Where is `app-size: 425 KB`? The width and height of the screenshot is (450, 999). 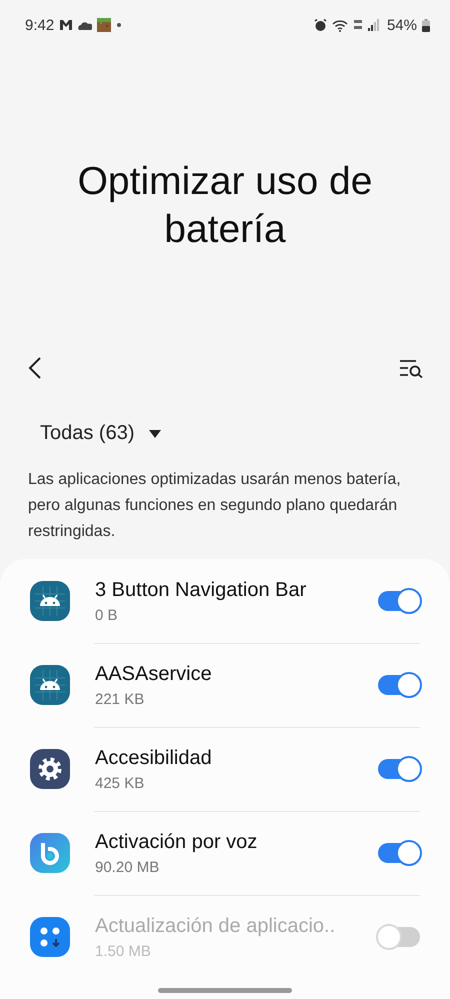
app-size: 425 KB is located at coordinates (120, 783).